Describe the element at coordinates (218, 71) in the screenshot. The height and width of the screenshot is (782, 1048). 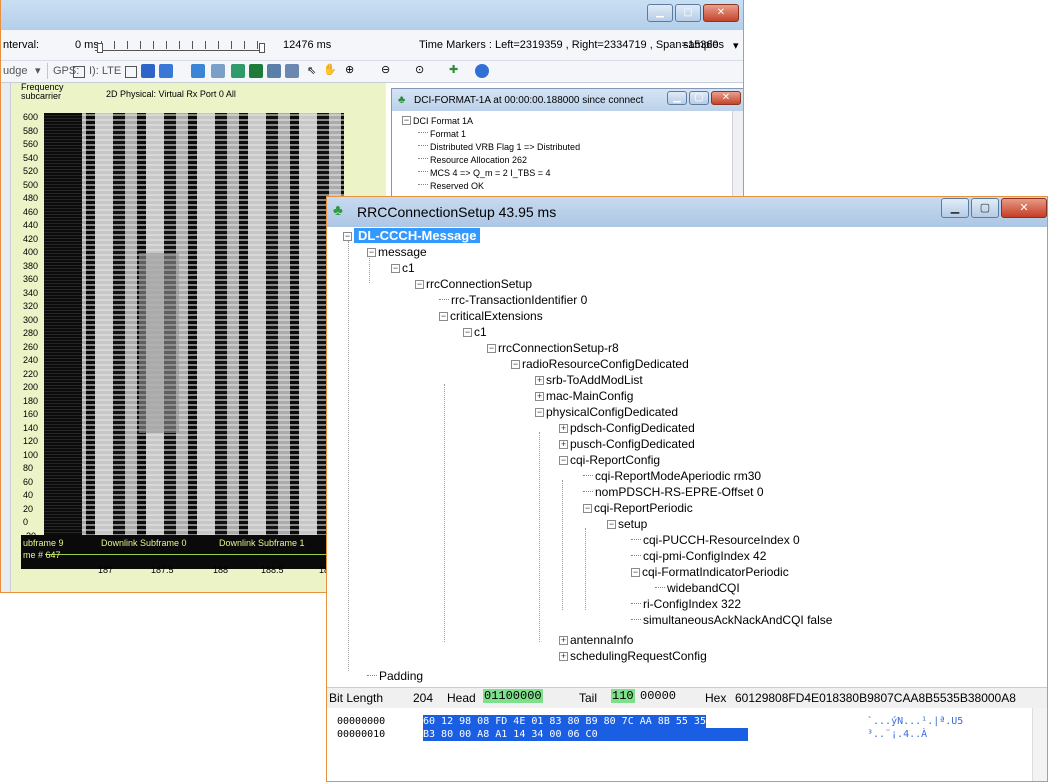
I see `scatter-icon` at that location.